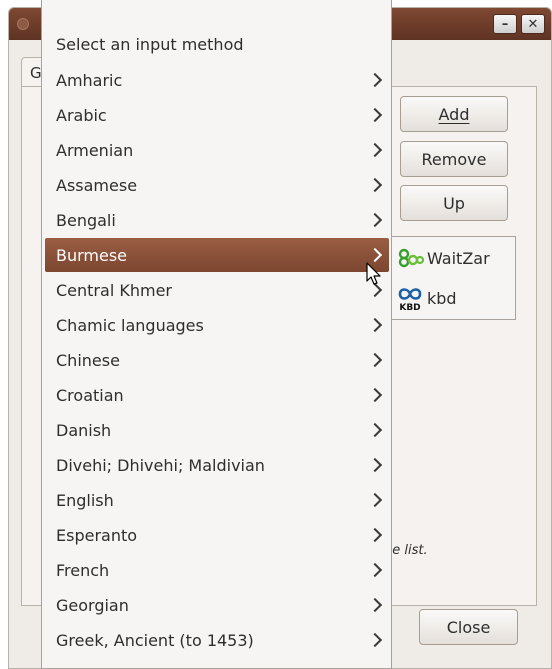 Image resolution: width=552 pixels, height=669 pixels. Describe the element at coordinates (23, 24) in the screenshot. I see `window-menu-icon` at that location.